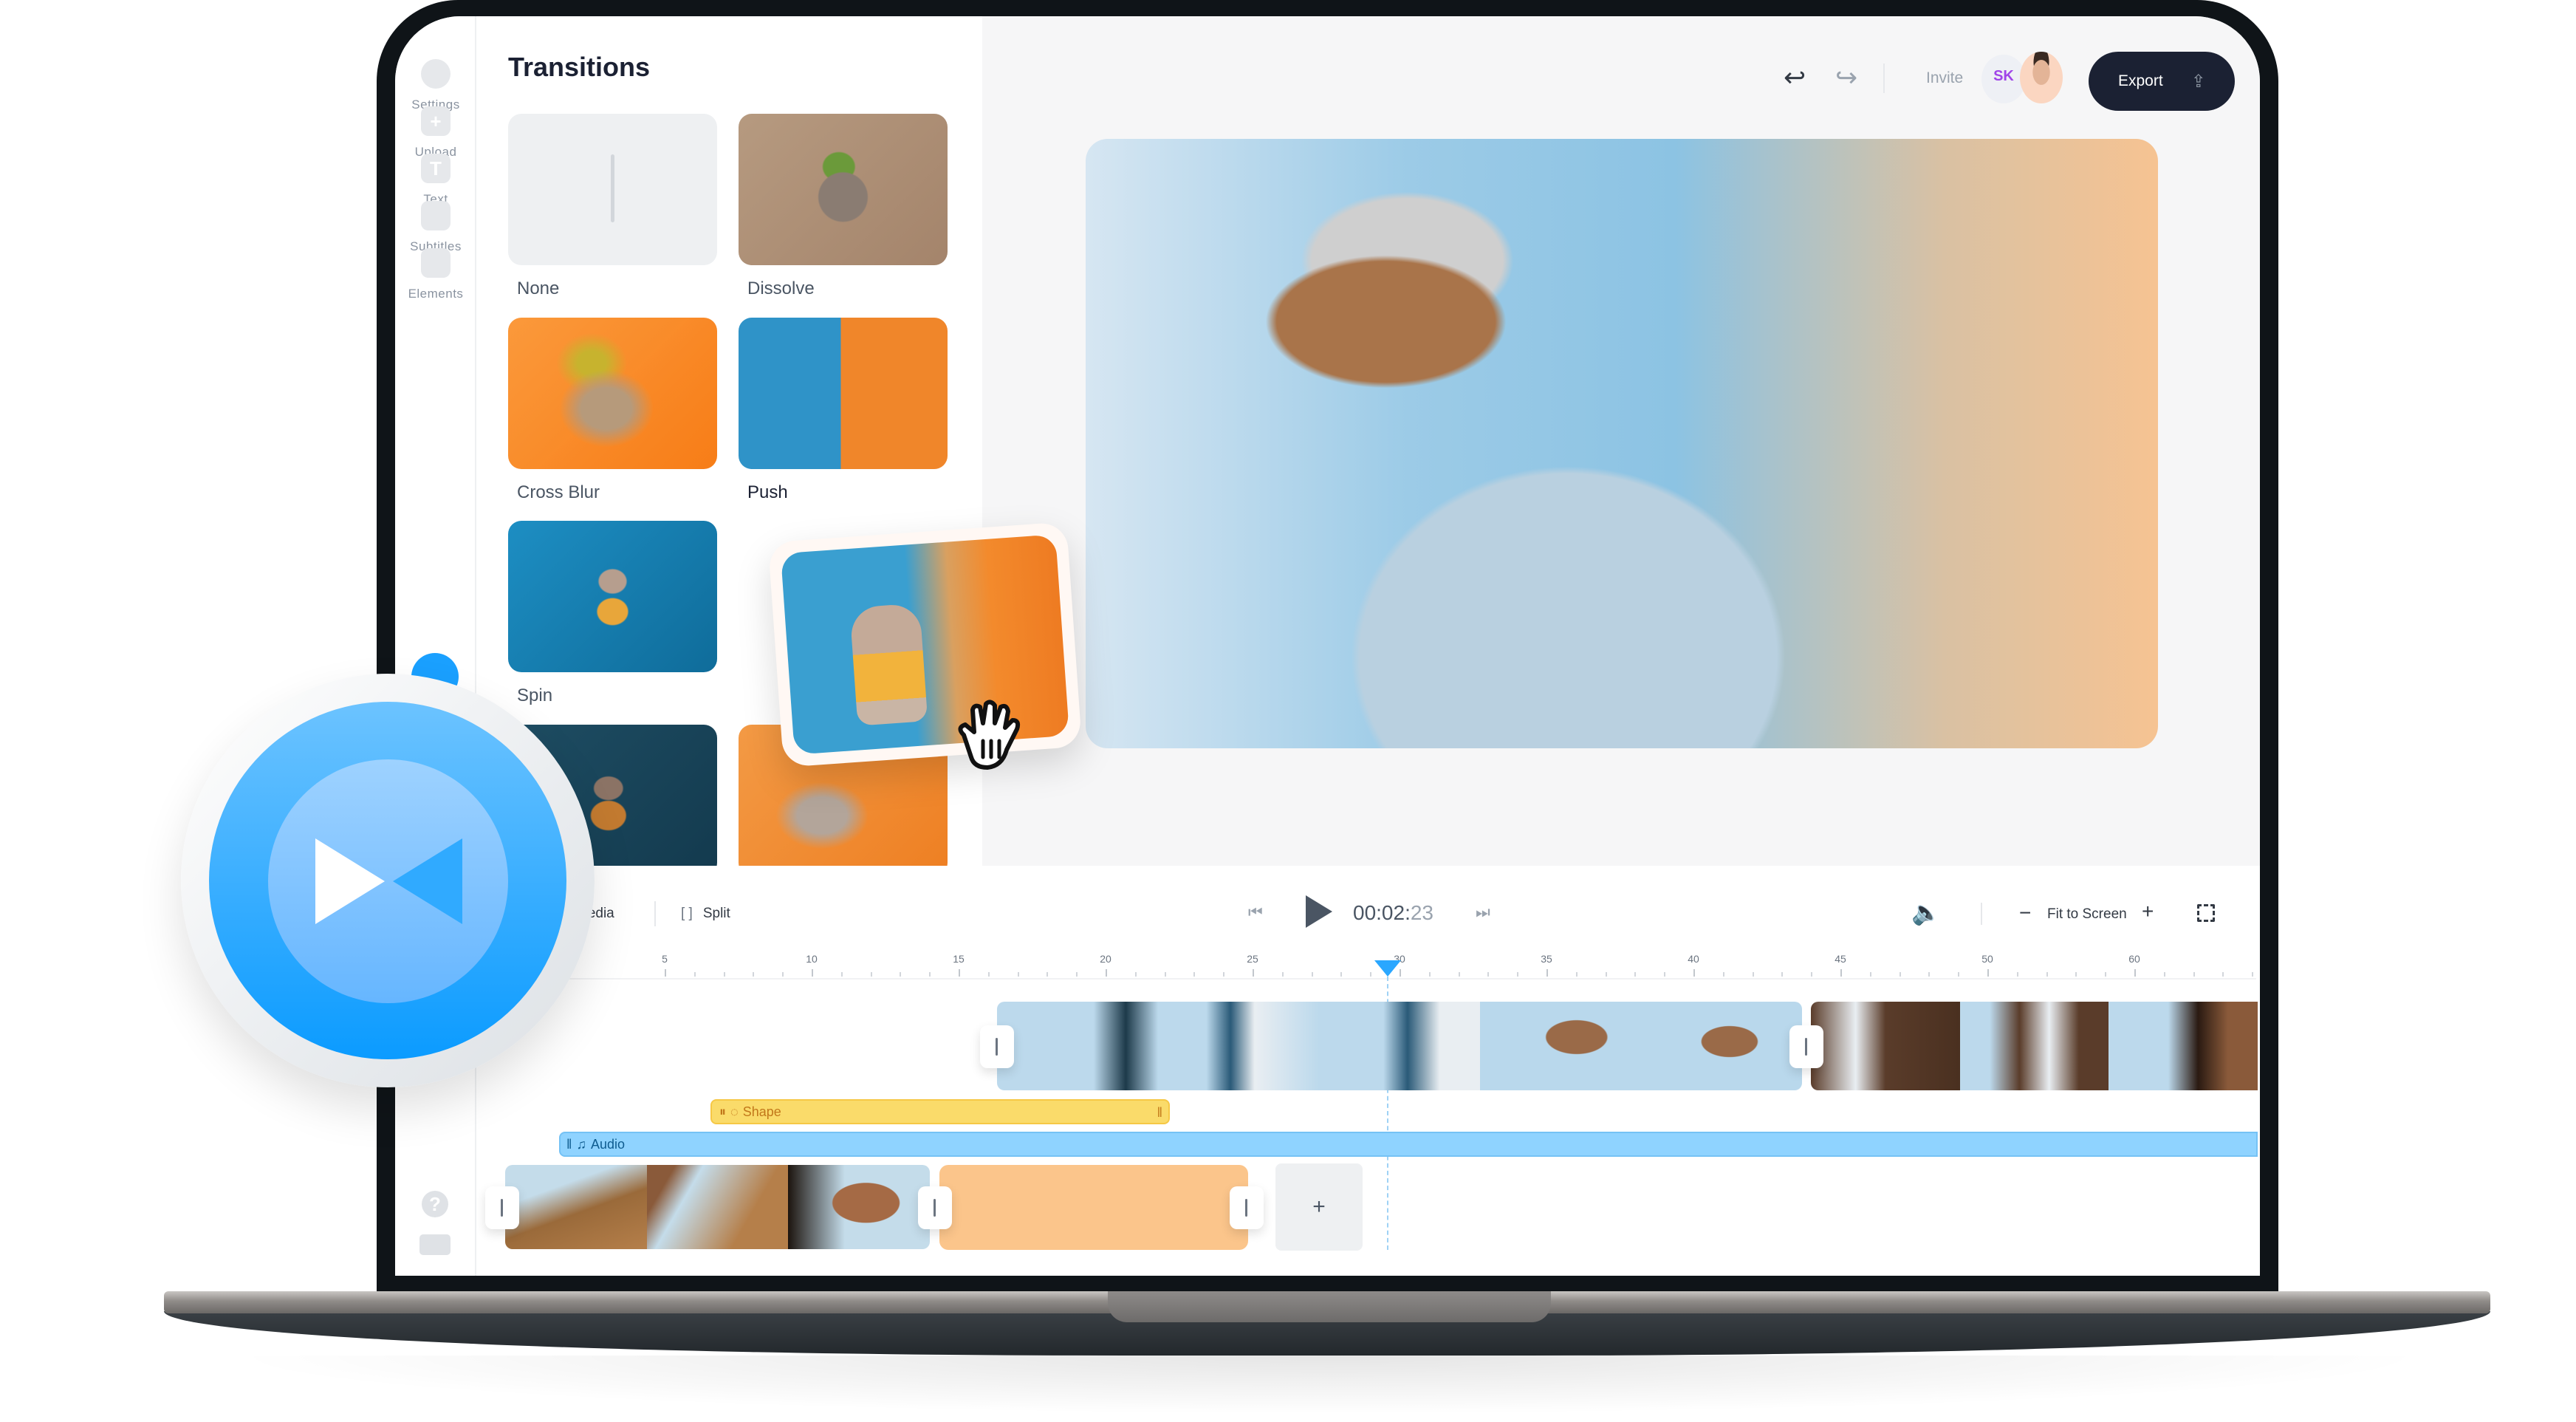  What do you see at coordinates (989, 735) in the screenshot?
I see `grab-cursor-icon` at bounding box center [989, 735].